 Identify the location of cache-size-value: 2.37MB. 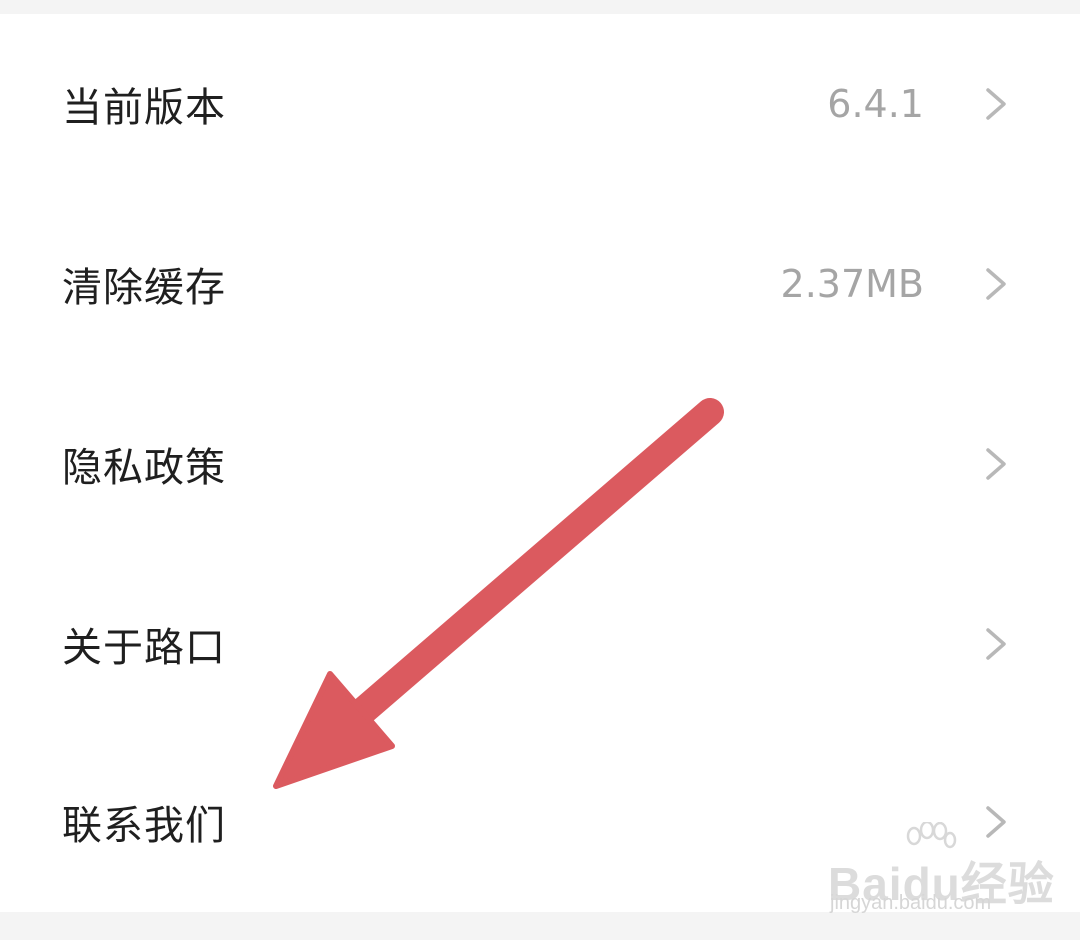
(852, 284).